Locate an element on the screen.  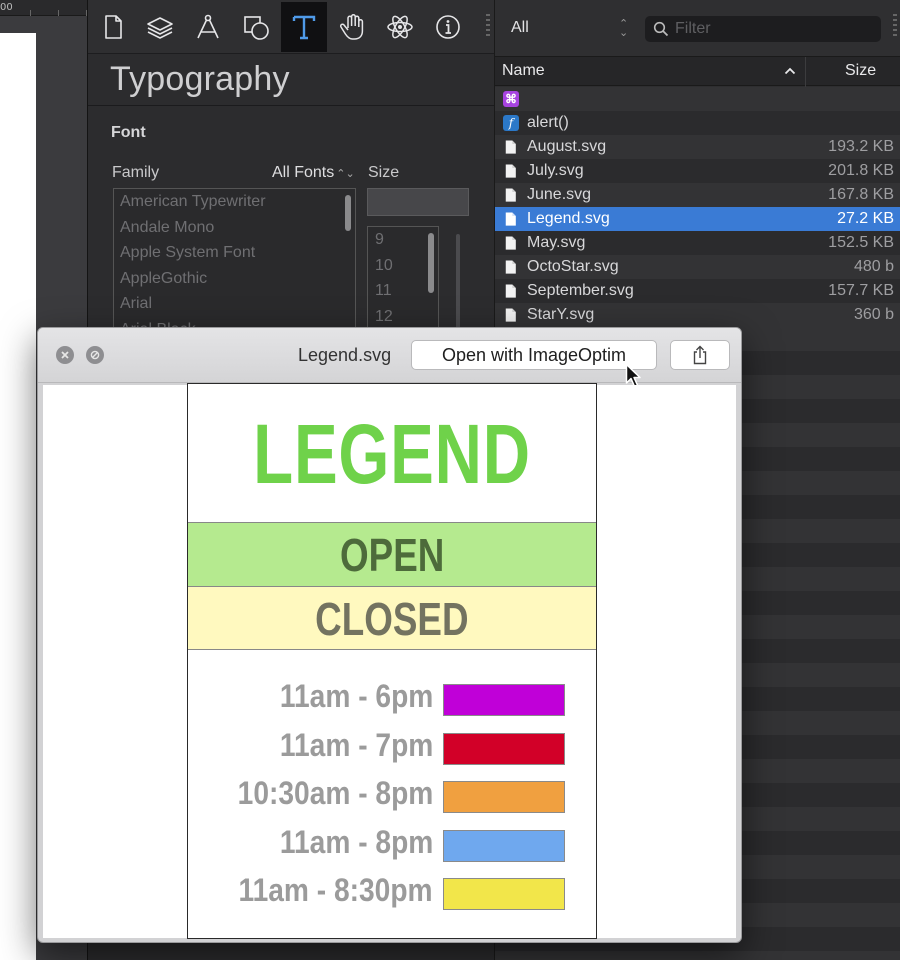
layers-icon is located at coordinates (160, 28).